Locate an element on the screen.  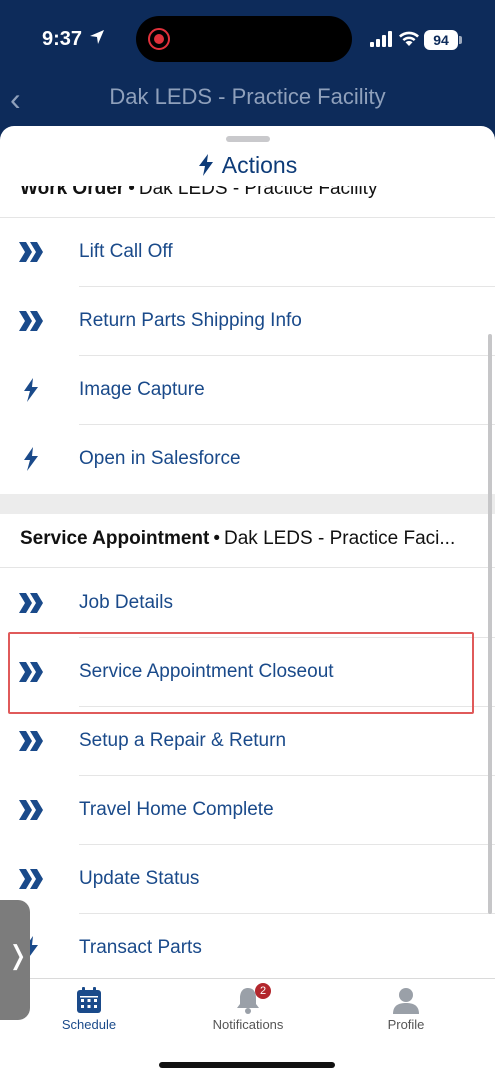
action-setup-repair-return: Setup a Repair & Return is located at coordinates (247, 741).